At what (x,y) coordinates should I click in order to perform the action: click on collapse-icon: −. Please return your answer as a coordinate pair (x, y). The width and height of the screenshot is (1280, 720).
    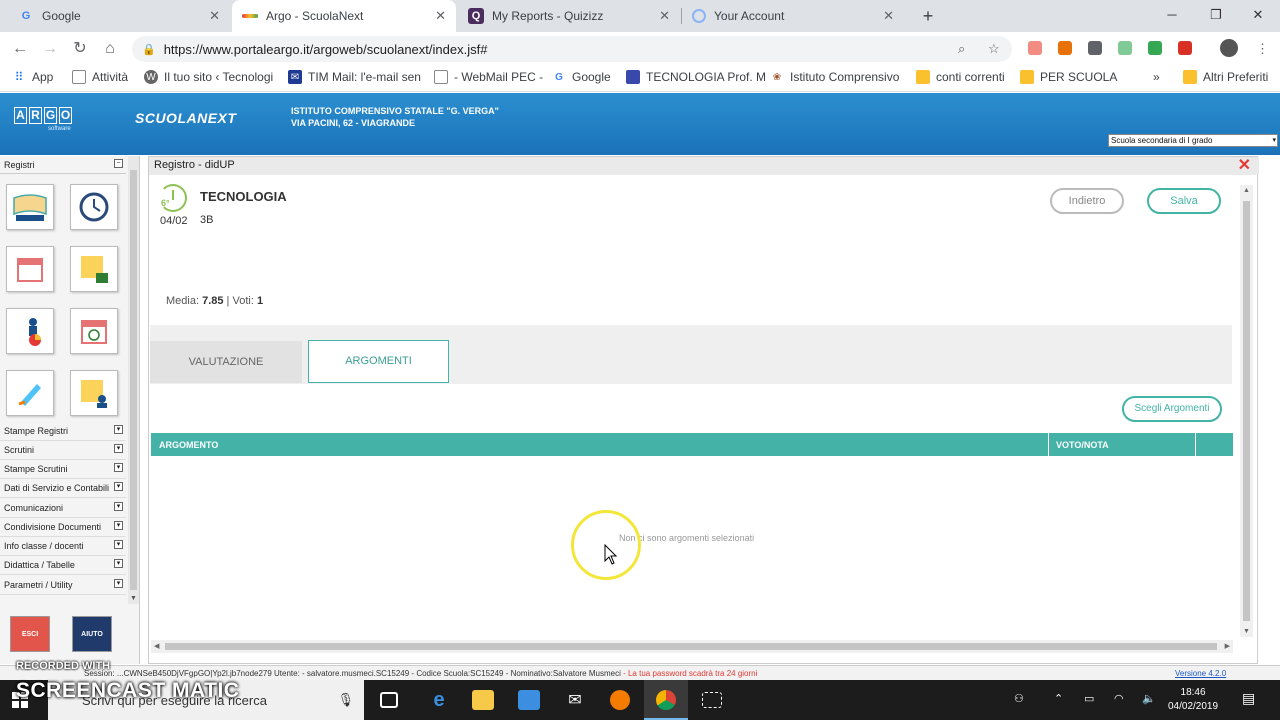
    Looking at the image, I should click on (118, 163).